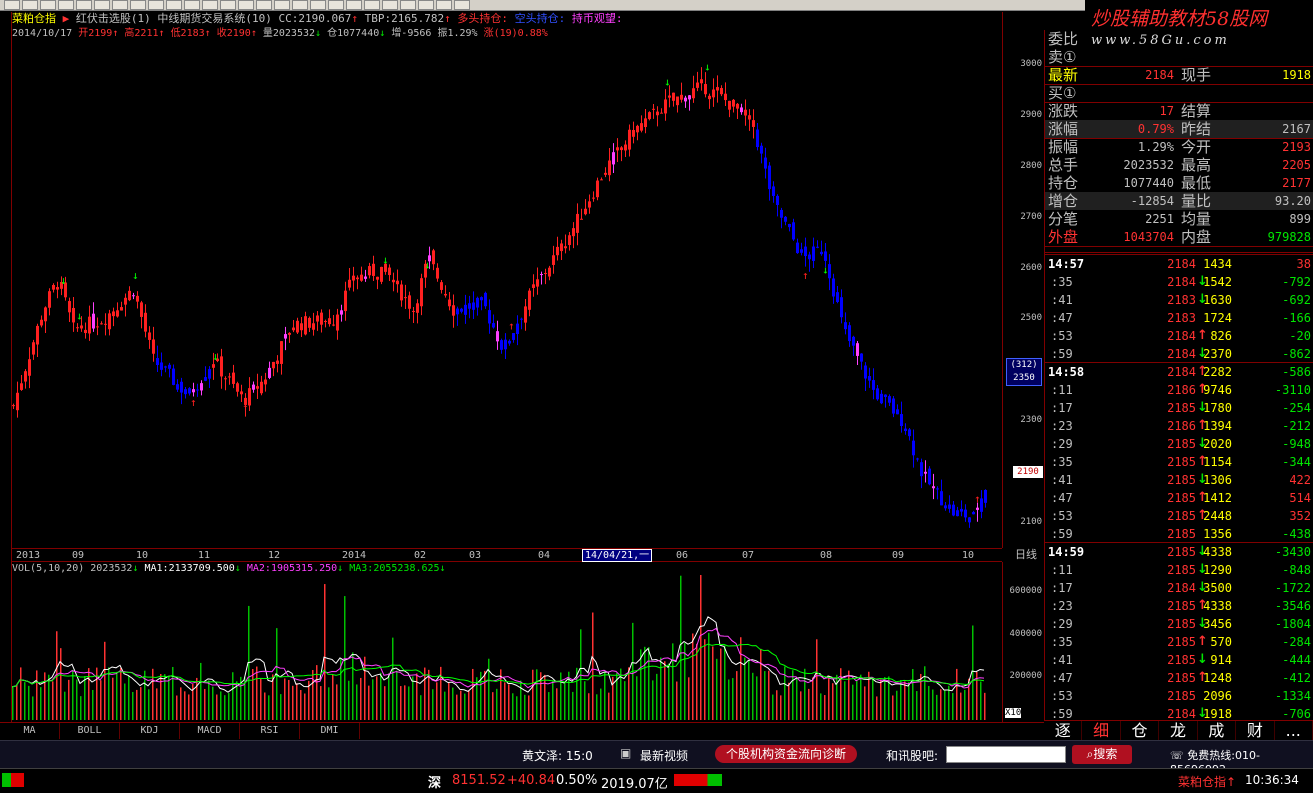  What do you see at coordinates (1217, 730) in the screenshot?
I see `side-tab-5: 成` at bounding box center [1217, 730].